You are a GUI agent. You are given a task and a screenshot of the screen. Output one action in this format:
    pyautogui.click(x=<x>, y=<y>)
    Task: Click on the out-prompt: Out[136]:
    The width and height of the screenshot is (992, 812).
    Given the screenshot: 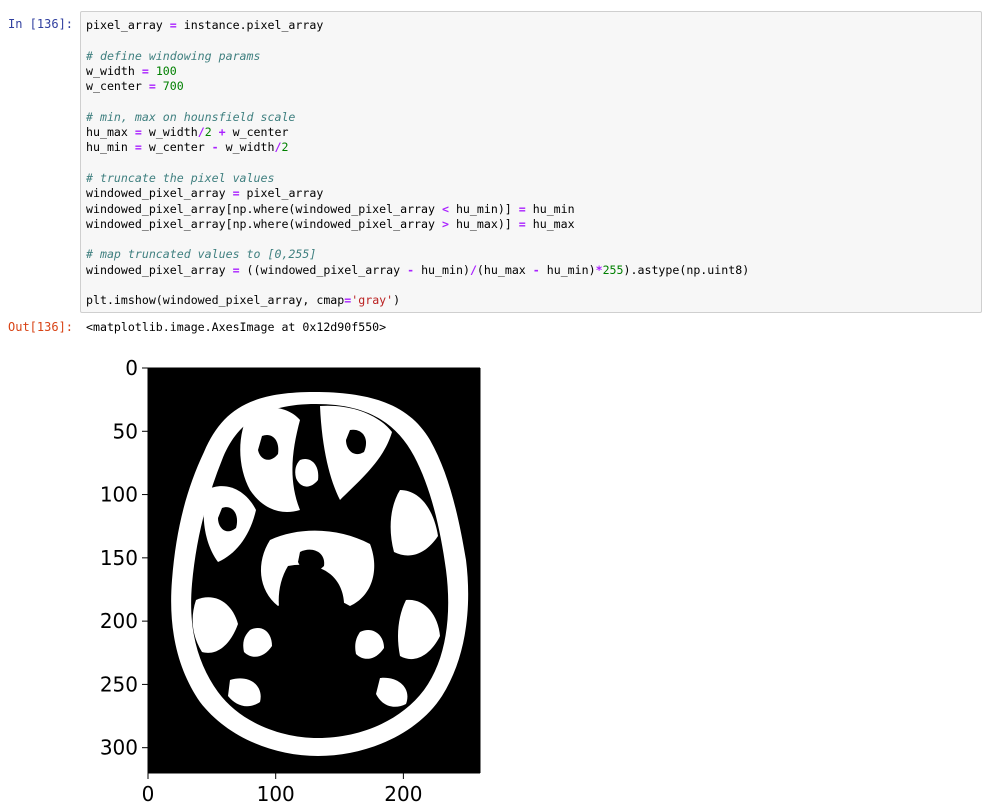 What is the action you would take?
    pyautogui.click(x=41, y=327)
    